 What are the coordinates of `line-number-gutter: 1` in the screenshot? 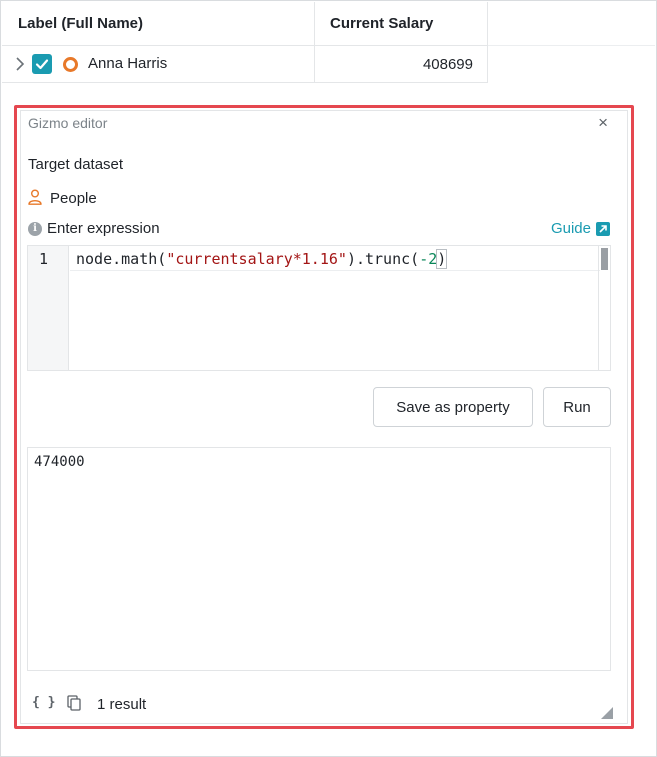 It's located at (48, 308).